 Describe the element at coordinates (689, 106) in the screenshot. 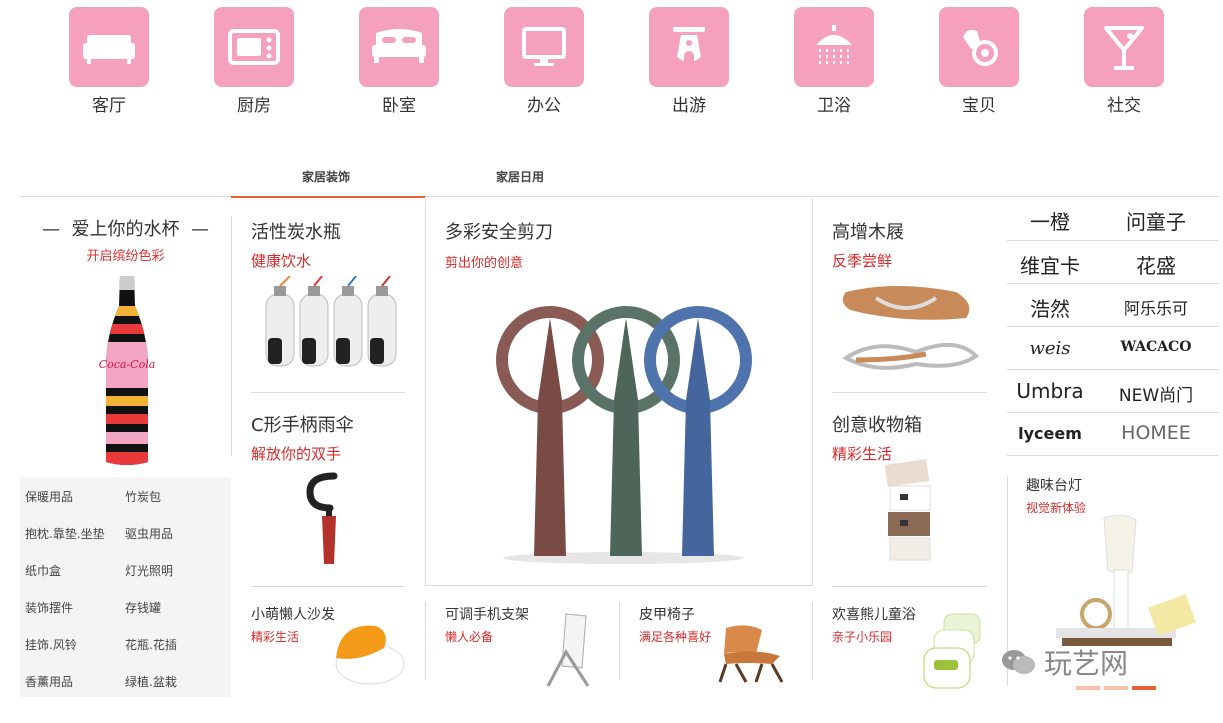

I see `category-label: 出游` at that location.